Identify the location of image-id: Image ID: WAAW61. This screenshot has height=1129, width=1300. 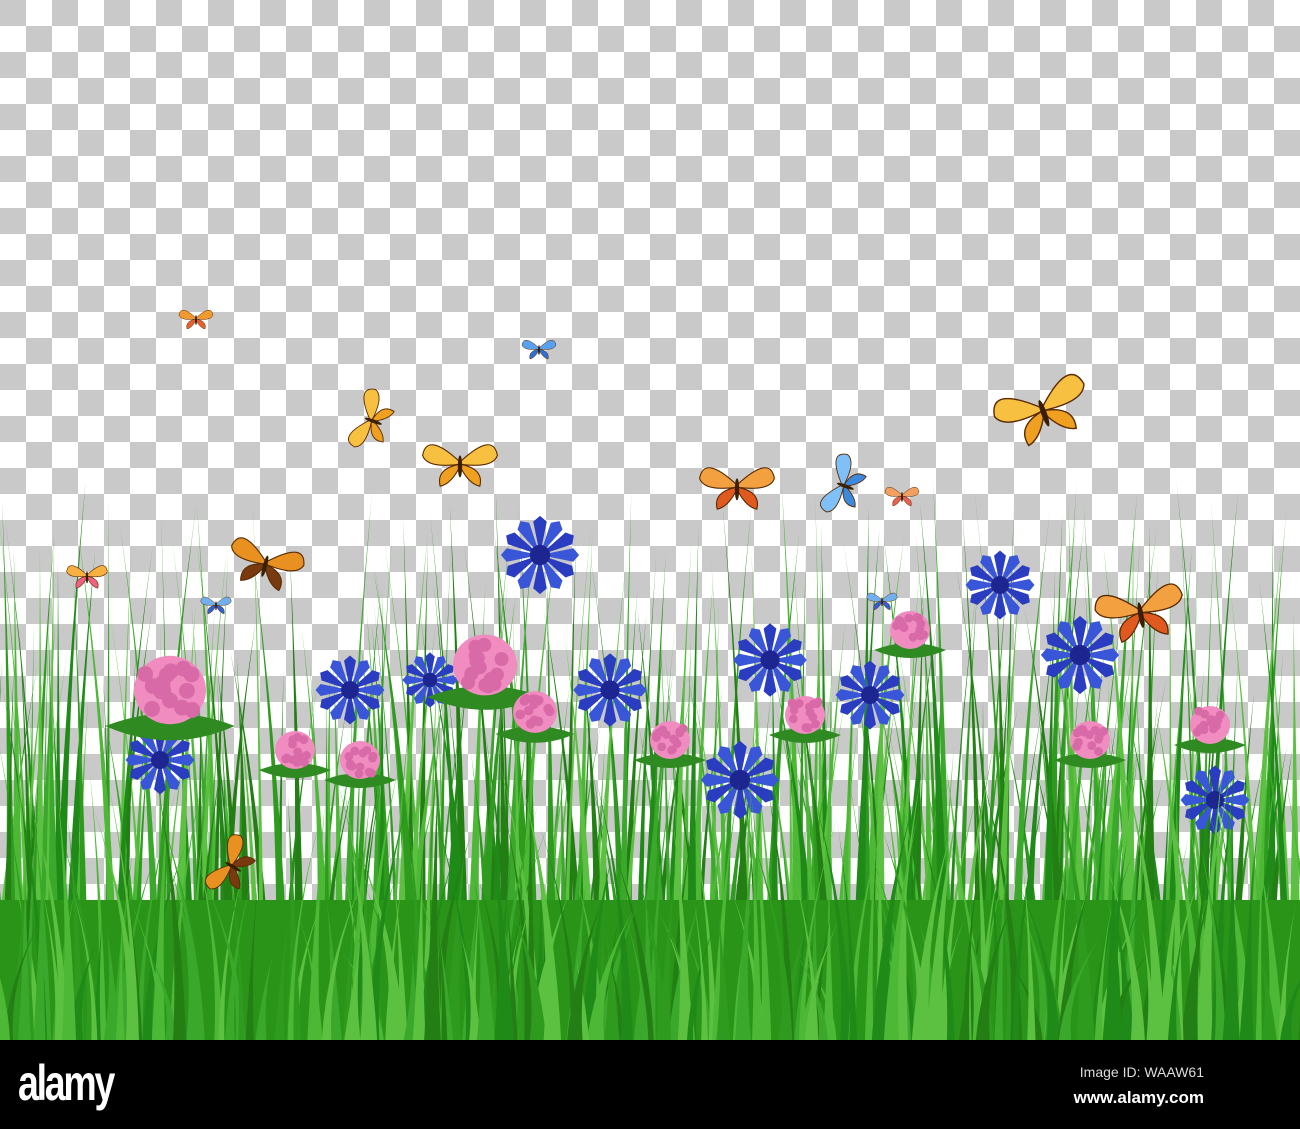
(1141, 1072).